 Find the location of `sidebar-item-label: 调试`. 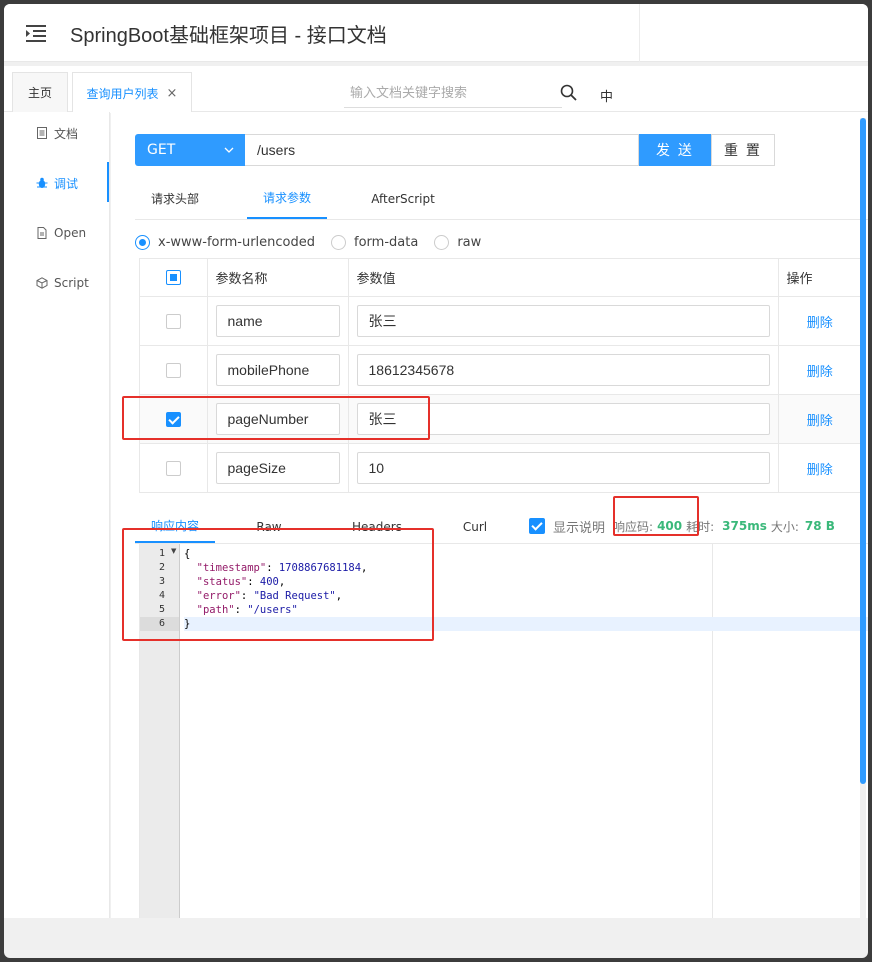

sidebar-item-label: 调试 is located at coordinates (66, 183).